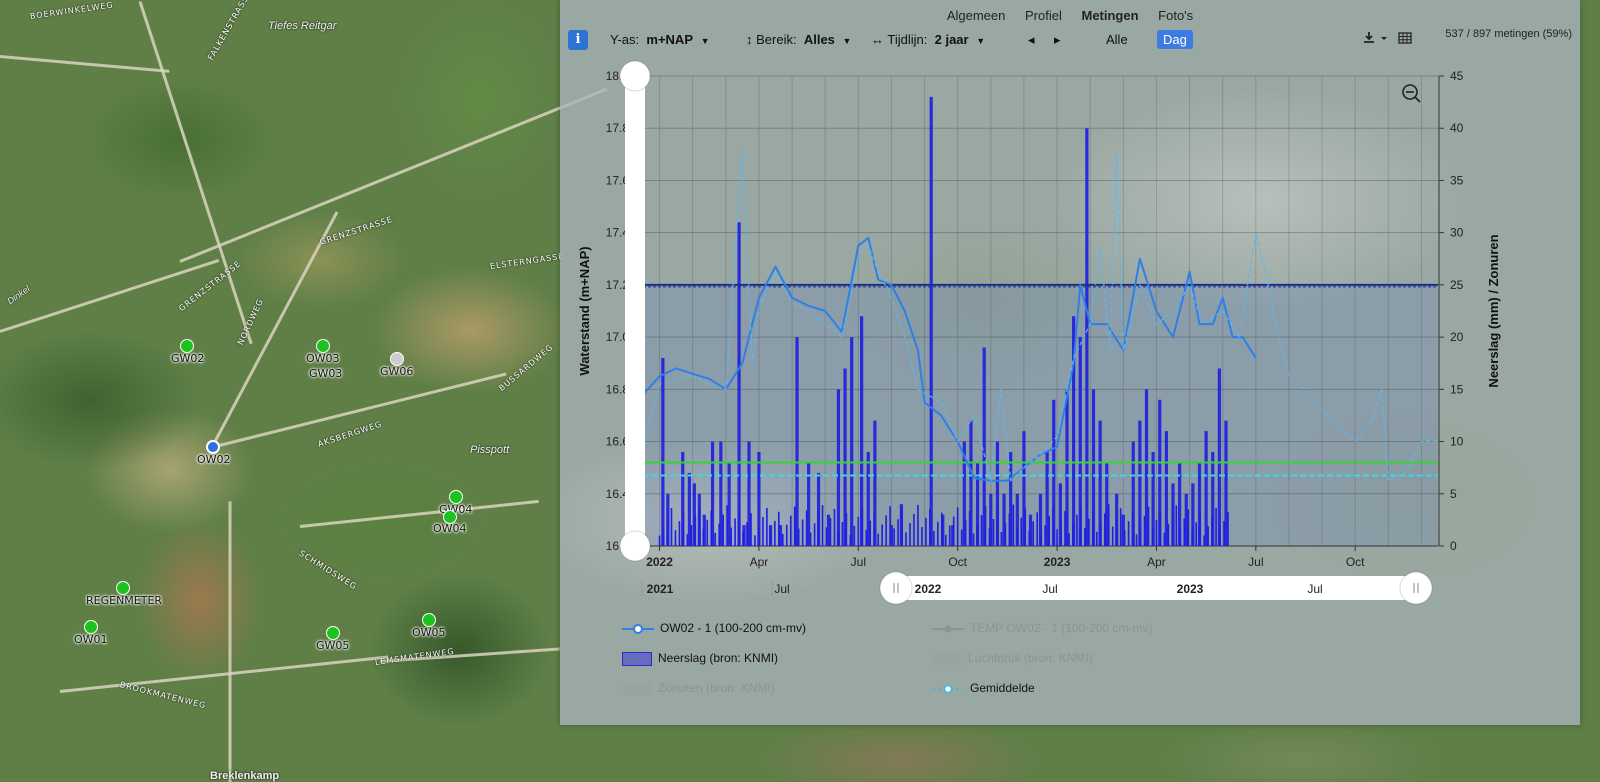 This screenshot has width=1600, height=782. I want to click on legend-item-ow02: OW02 - 1 (100-200 cm-mv), so click(714, 628).